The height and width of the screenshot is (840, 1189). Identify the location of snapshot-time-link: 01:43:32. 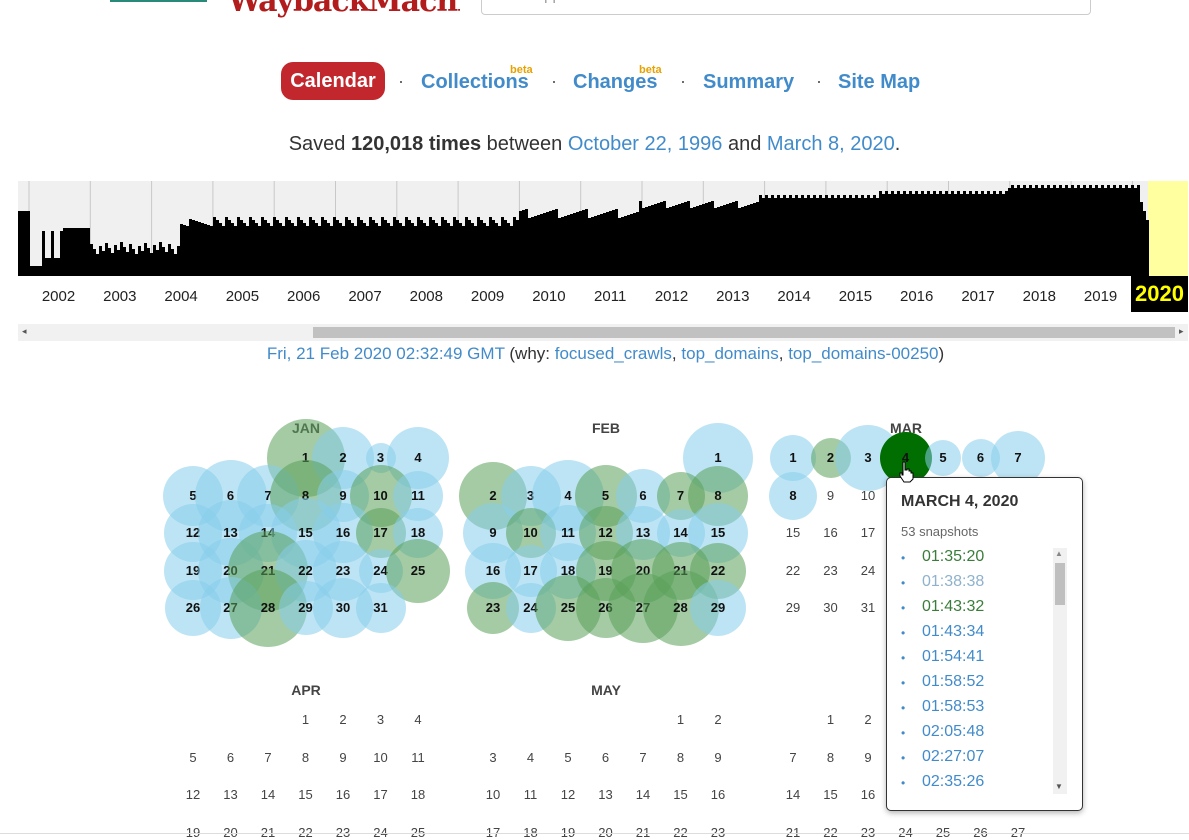
(953, 607).